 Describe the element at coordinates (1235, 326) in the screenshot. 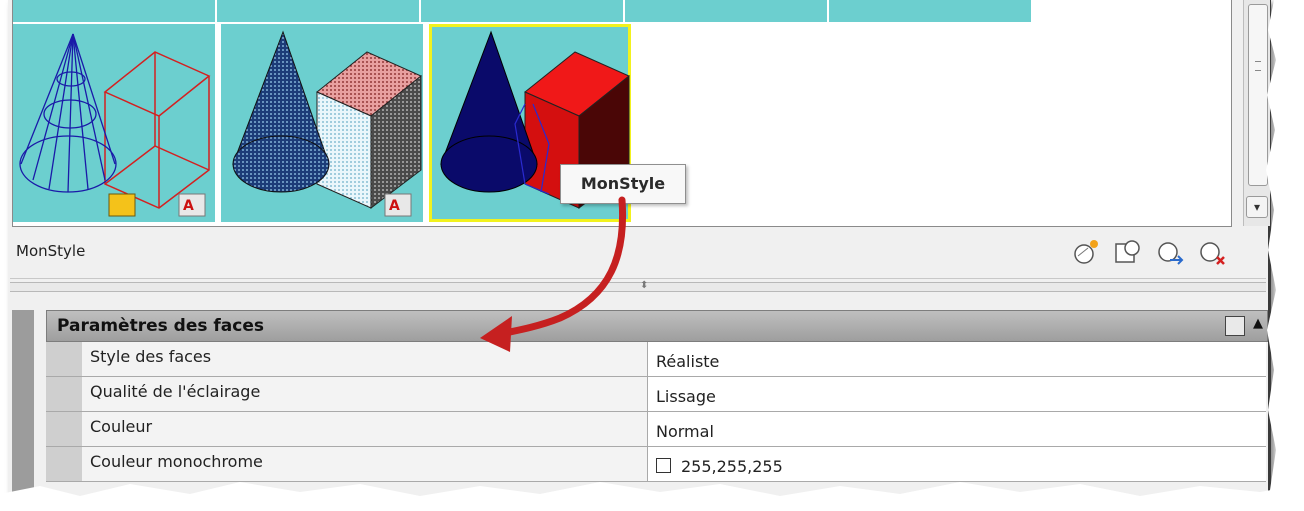

I see `section-toggle-icon` at that location.